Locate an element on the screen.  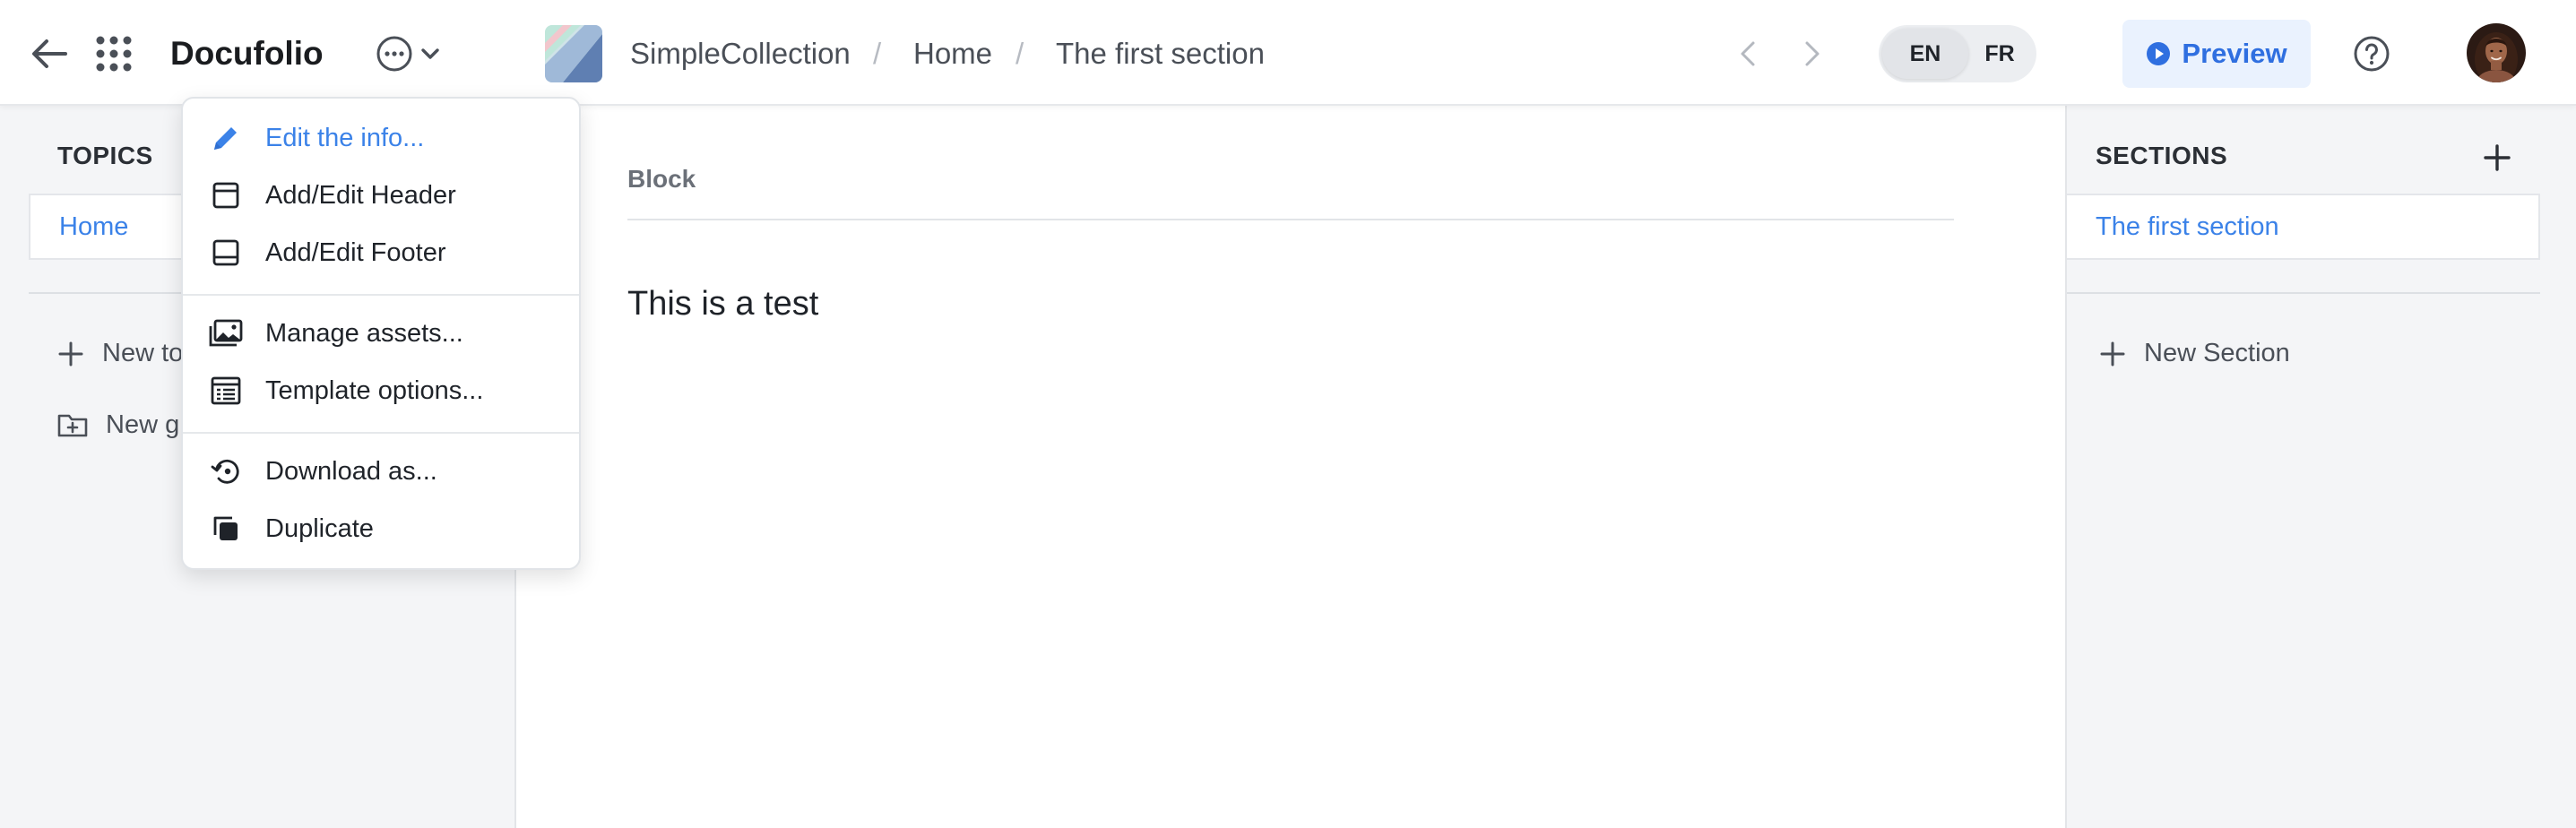
preview-button: Preview is located at coordinates (2216, 54).